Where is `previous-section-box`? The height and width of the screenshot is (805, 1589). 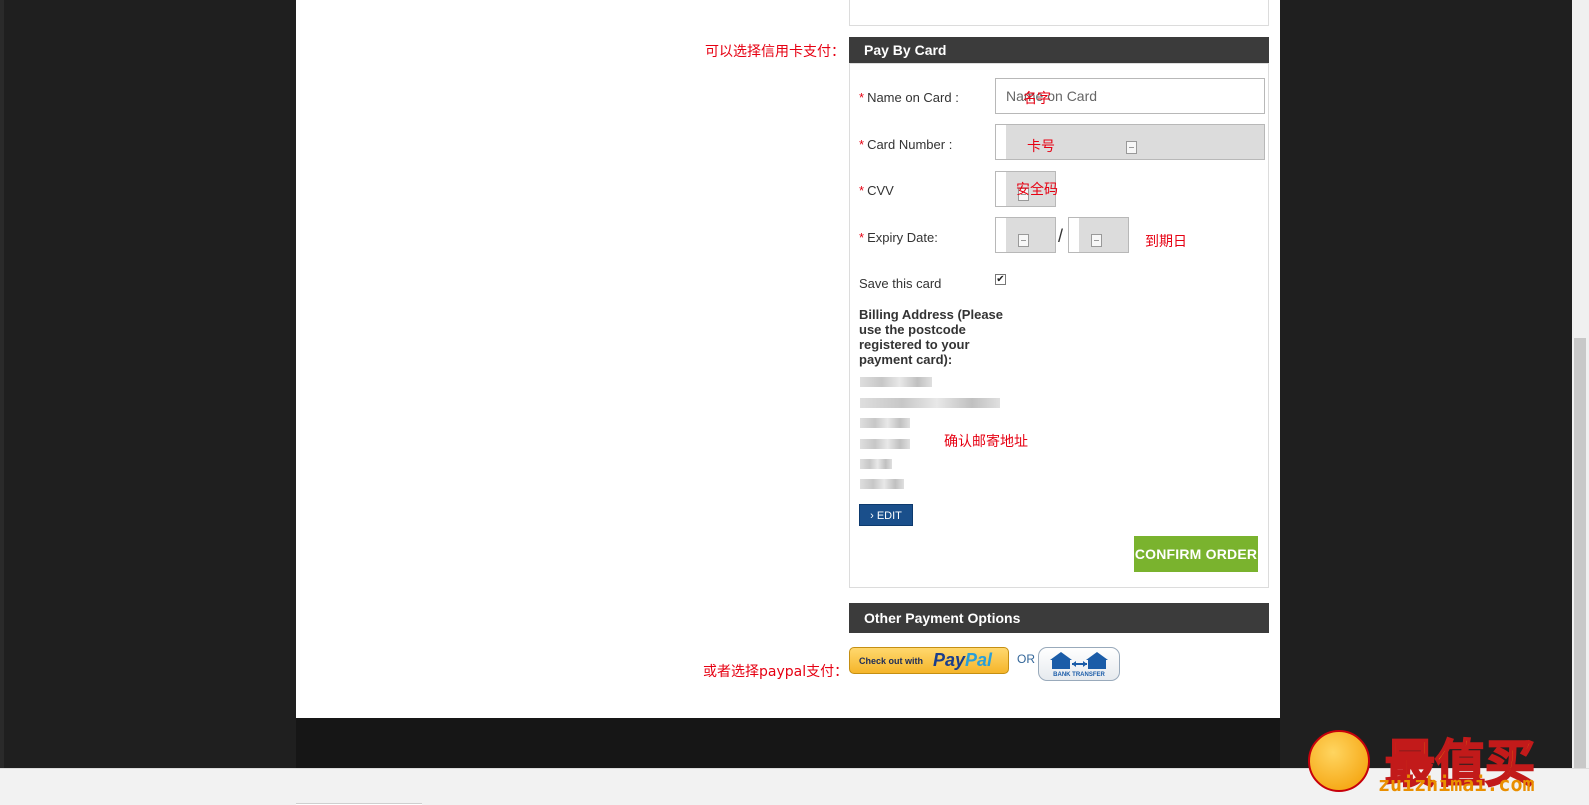 previous-section-box is located at coordinates (1059, 13).